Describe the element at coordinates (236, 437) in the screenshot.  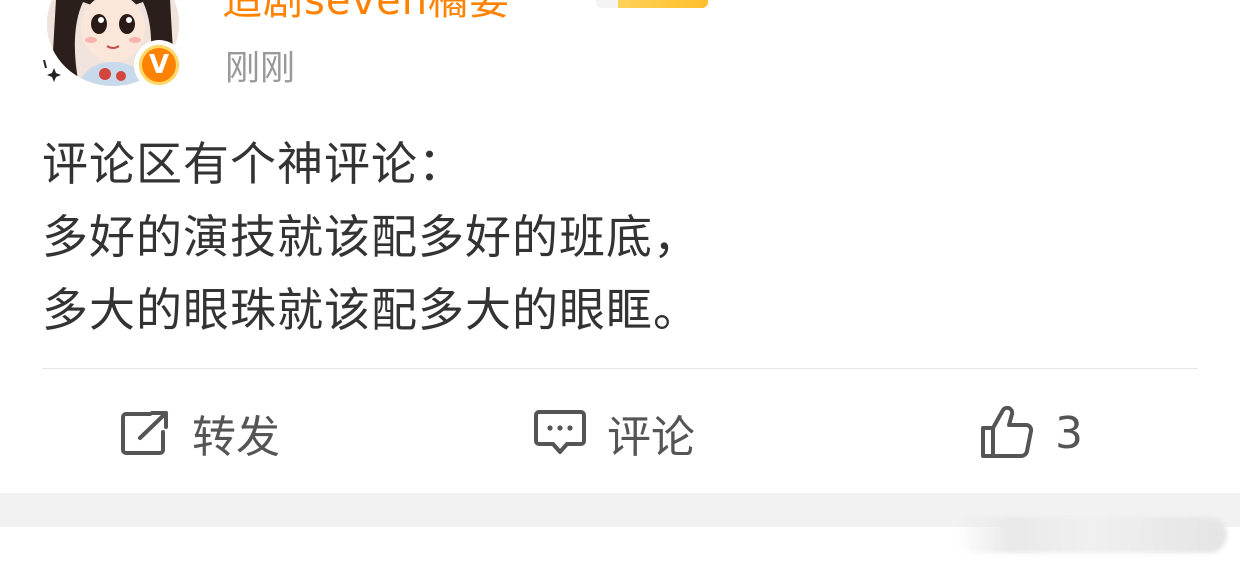
I see `repost-label: 转发` at that location.